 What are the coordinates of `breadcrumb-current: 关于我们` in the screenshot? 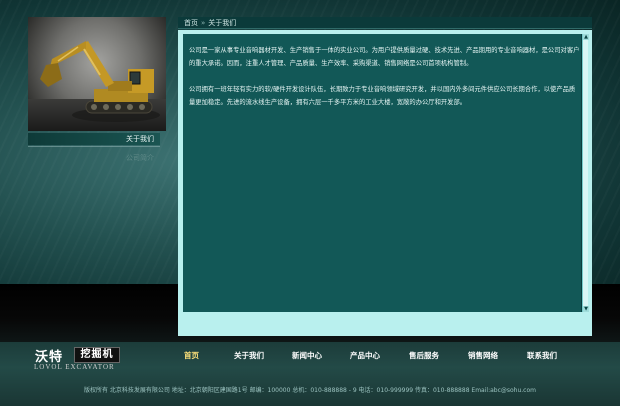 It's located at (222, 23).